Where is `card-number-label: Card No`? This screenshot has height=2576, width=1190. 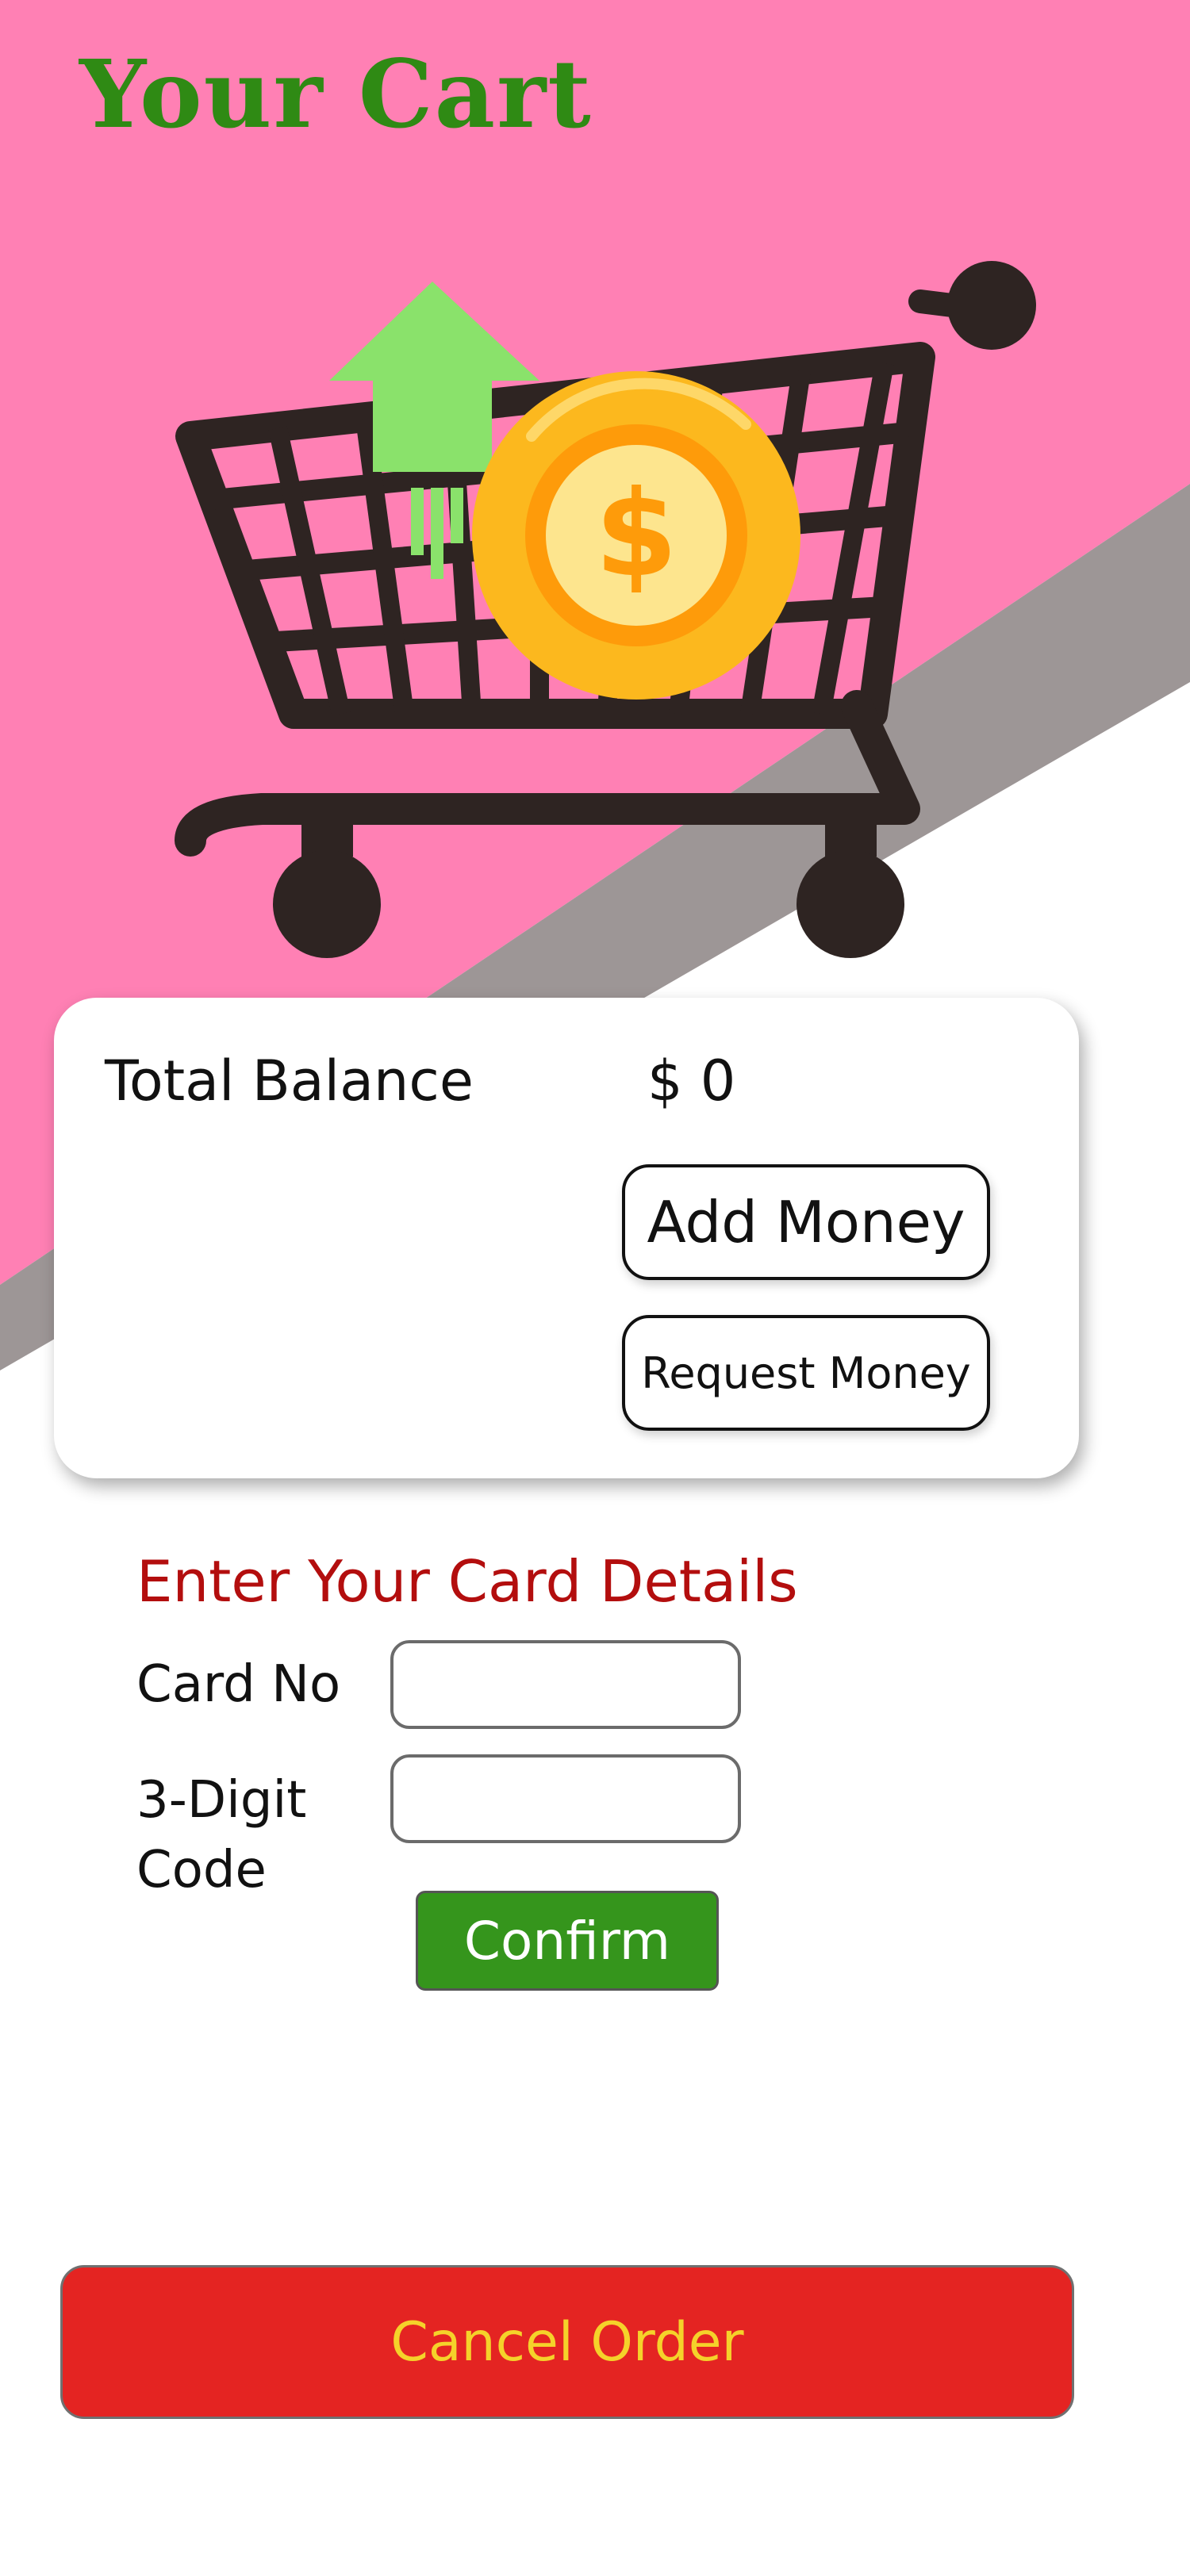 card-number-label: Card No is located at coordinates (238, 1684).